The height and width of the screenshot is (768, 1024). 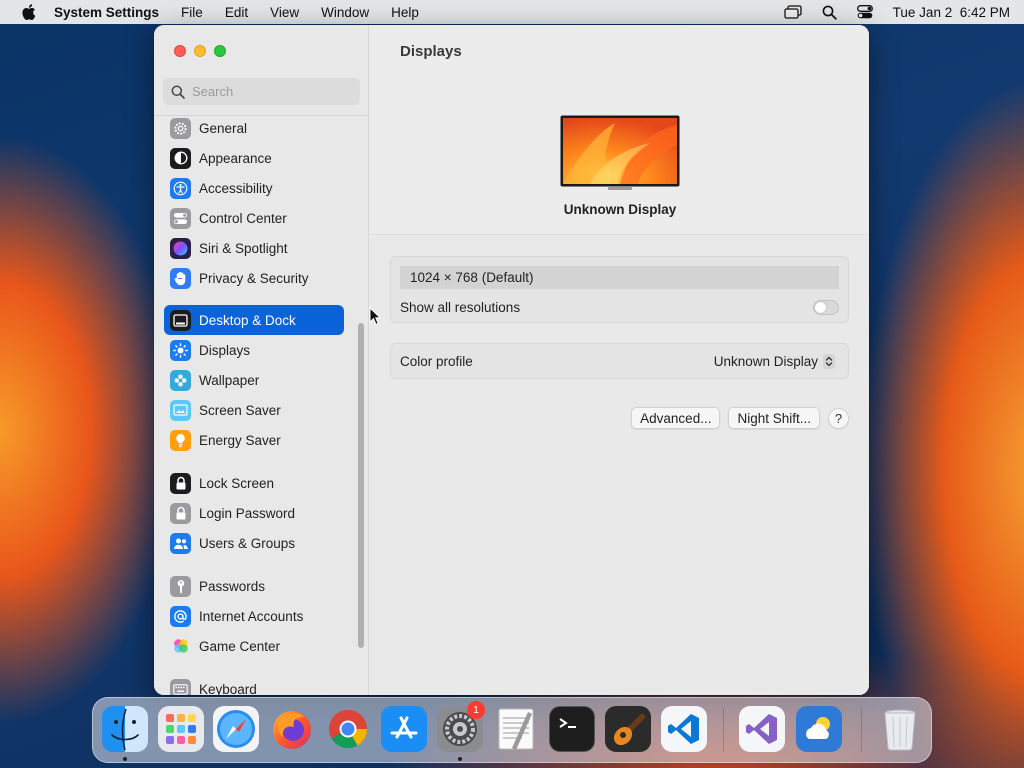 I want to click on sidebar-item-privacy-security: Privacy & Security, so click(x=254, y=278).